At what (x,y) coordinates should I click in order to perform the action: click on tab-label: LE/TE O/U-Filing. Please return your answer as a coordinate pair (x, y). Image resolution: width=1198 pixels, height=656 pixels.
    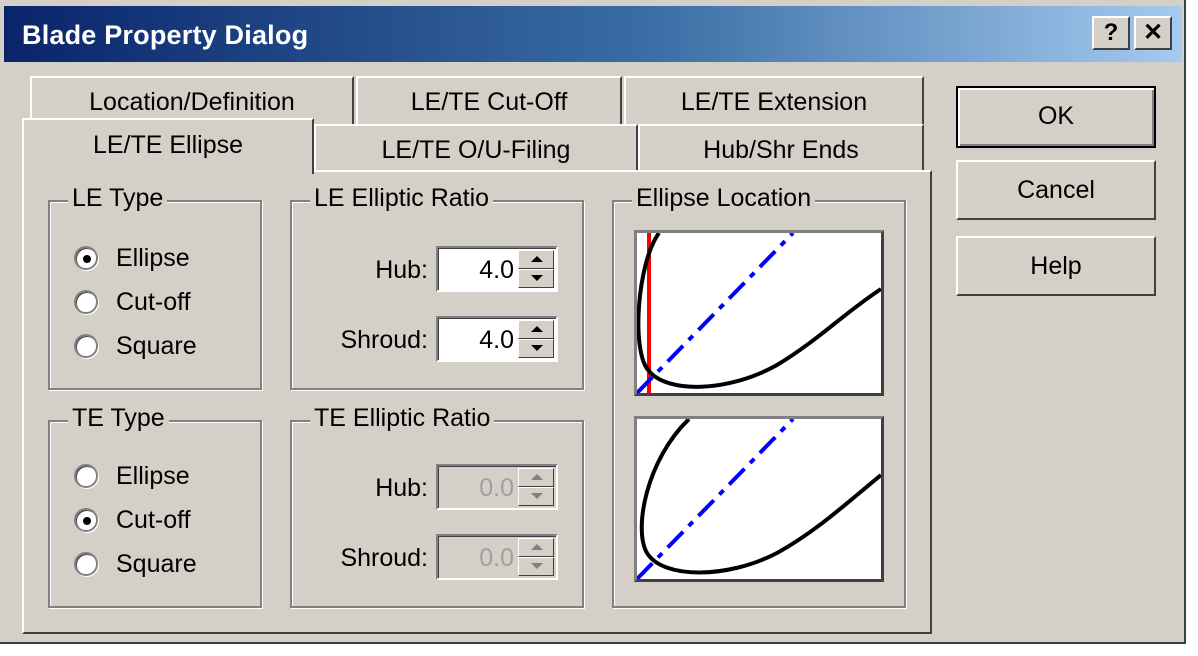
    Looking at the image, I should click on (476, 150).